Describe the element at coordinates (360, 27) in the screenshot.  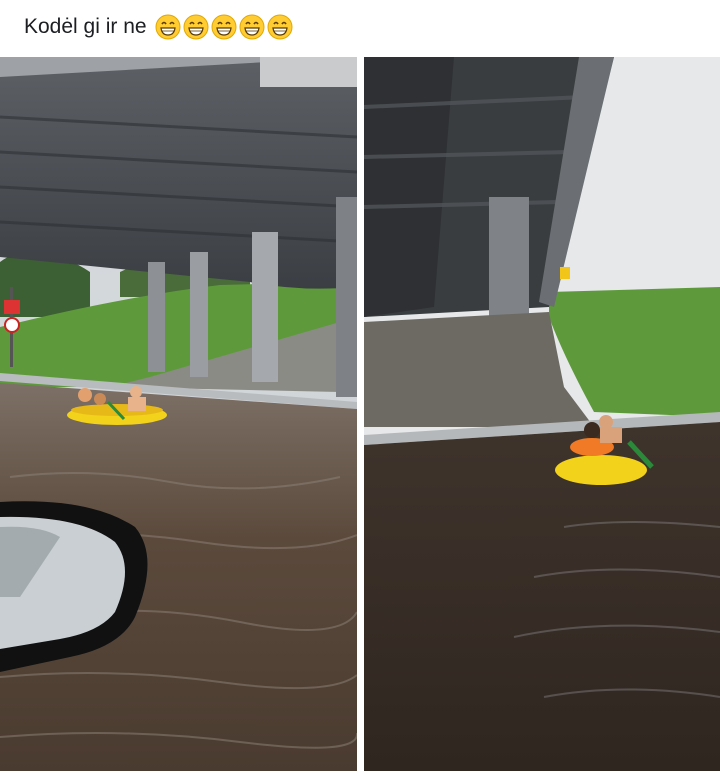
I see `post-header: Kodėl gi ir ne` at that location.